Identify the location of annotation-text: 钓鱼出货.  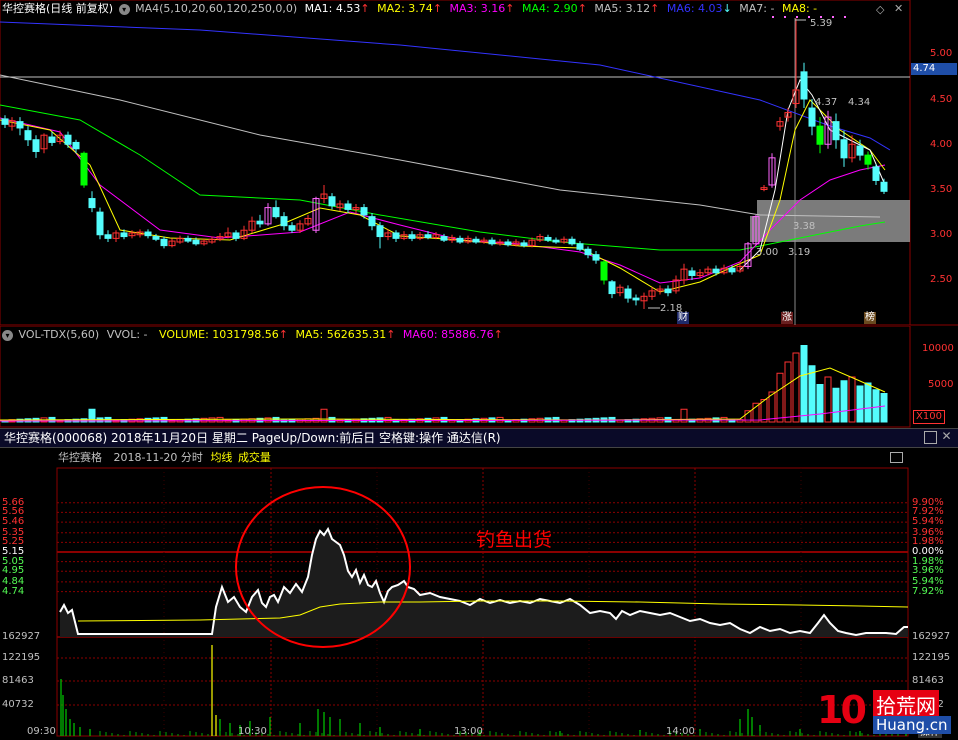
(514, 540).